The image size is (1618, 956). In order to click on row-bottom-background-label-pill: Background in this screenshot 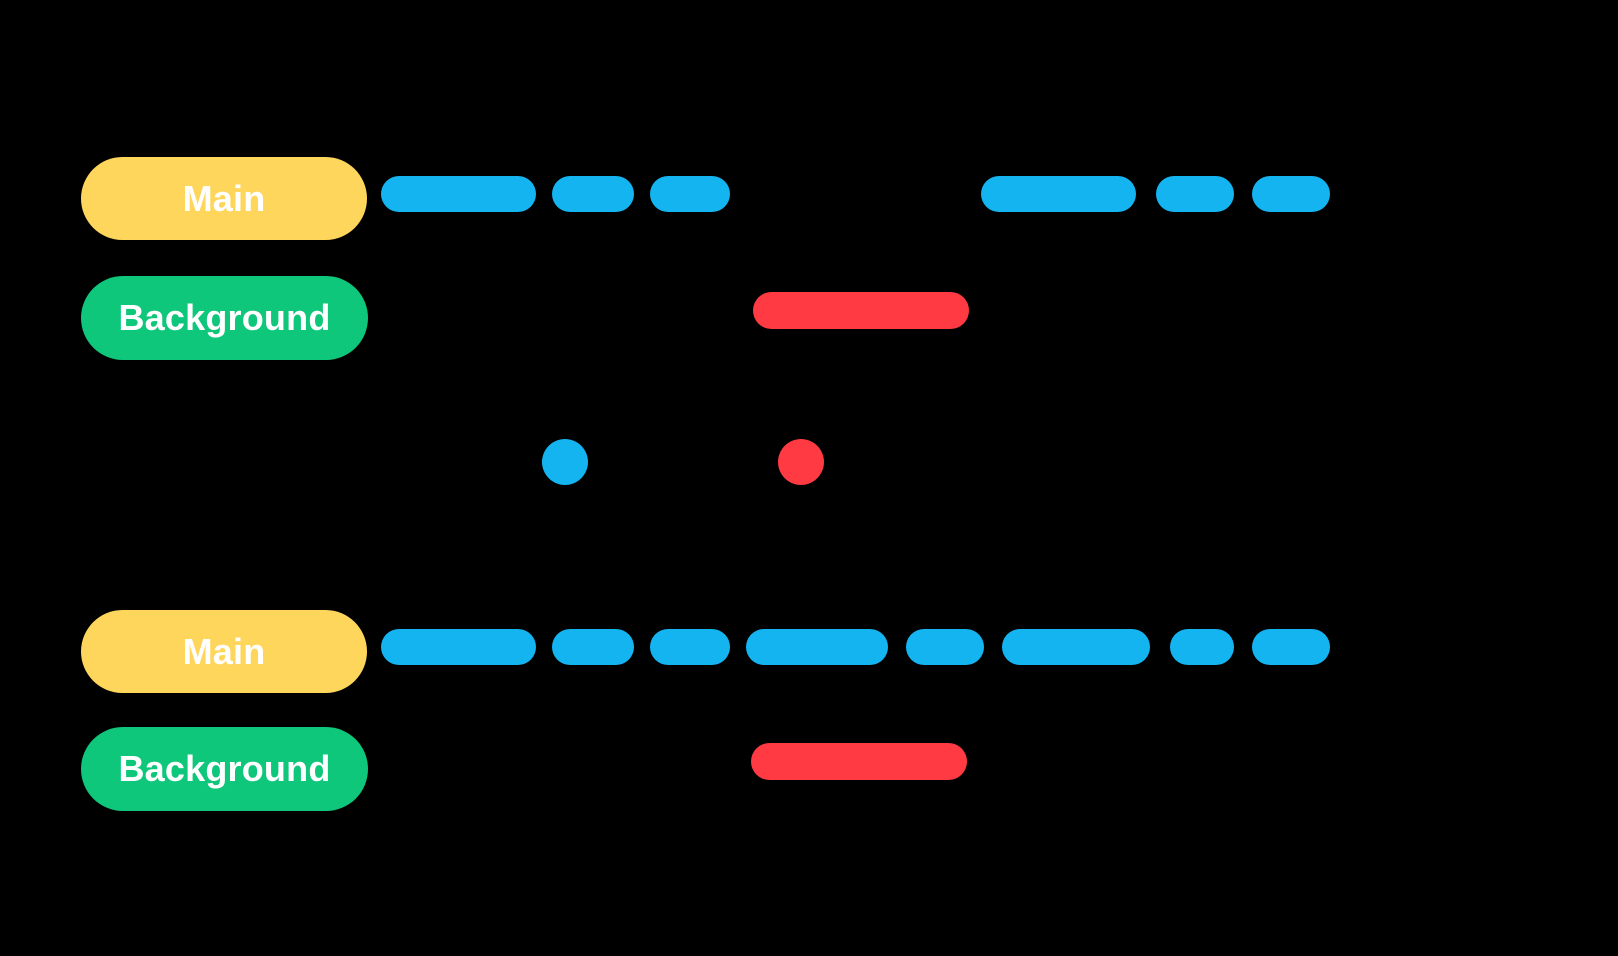, I will do `click(224, 769)`.